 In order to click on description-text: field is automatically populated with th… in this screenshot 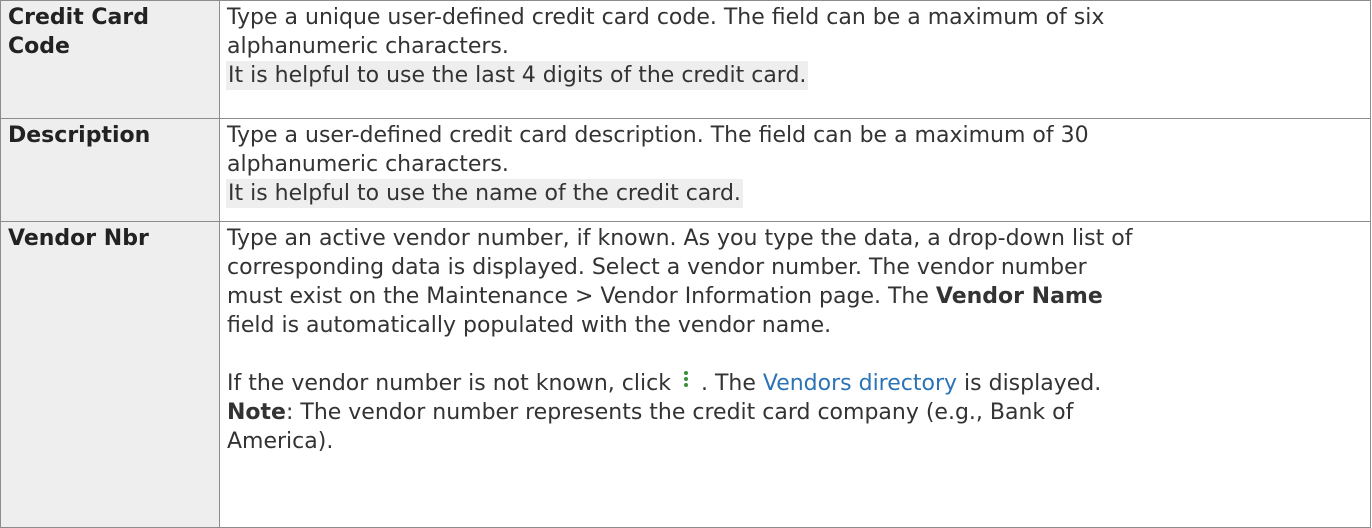, I will do `click(529, 325)`.